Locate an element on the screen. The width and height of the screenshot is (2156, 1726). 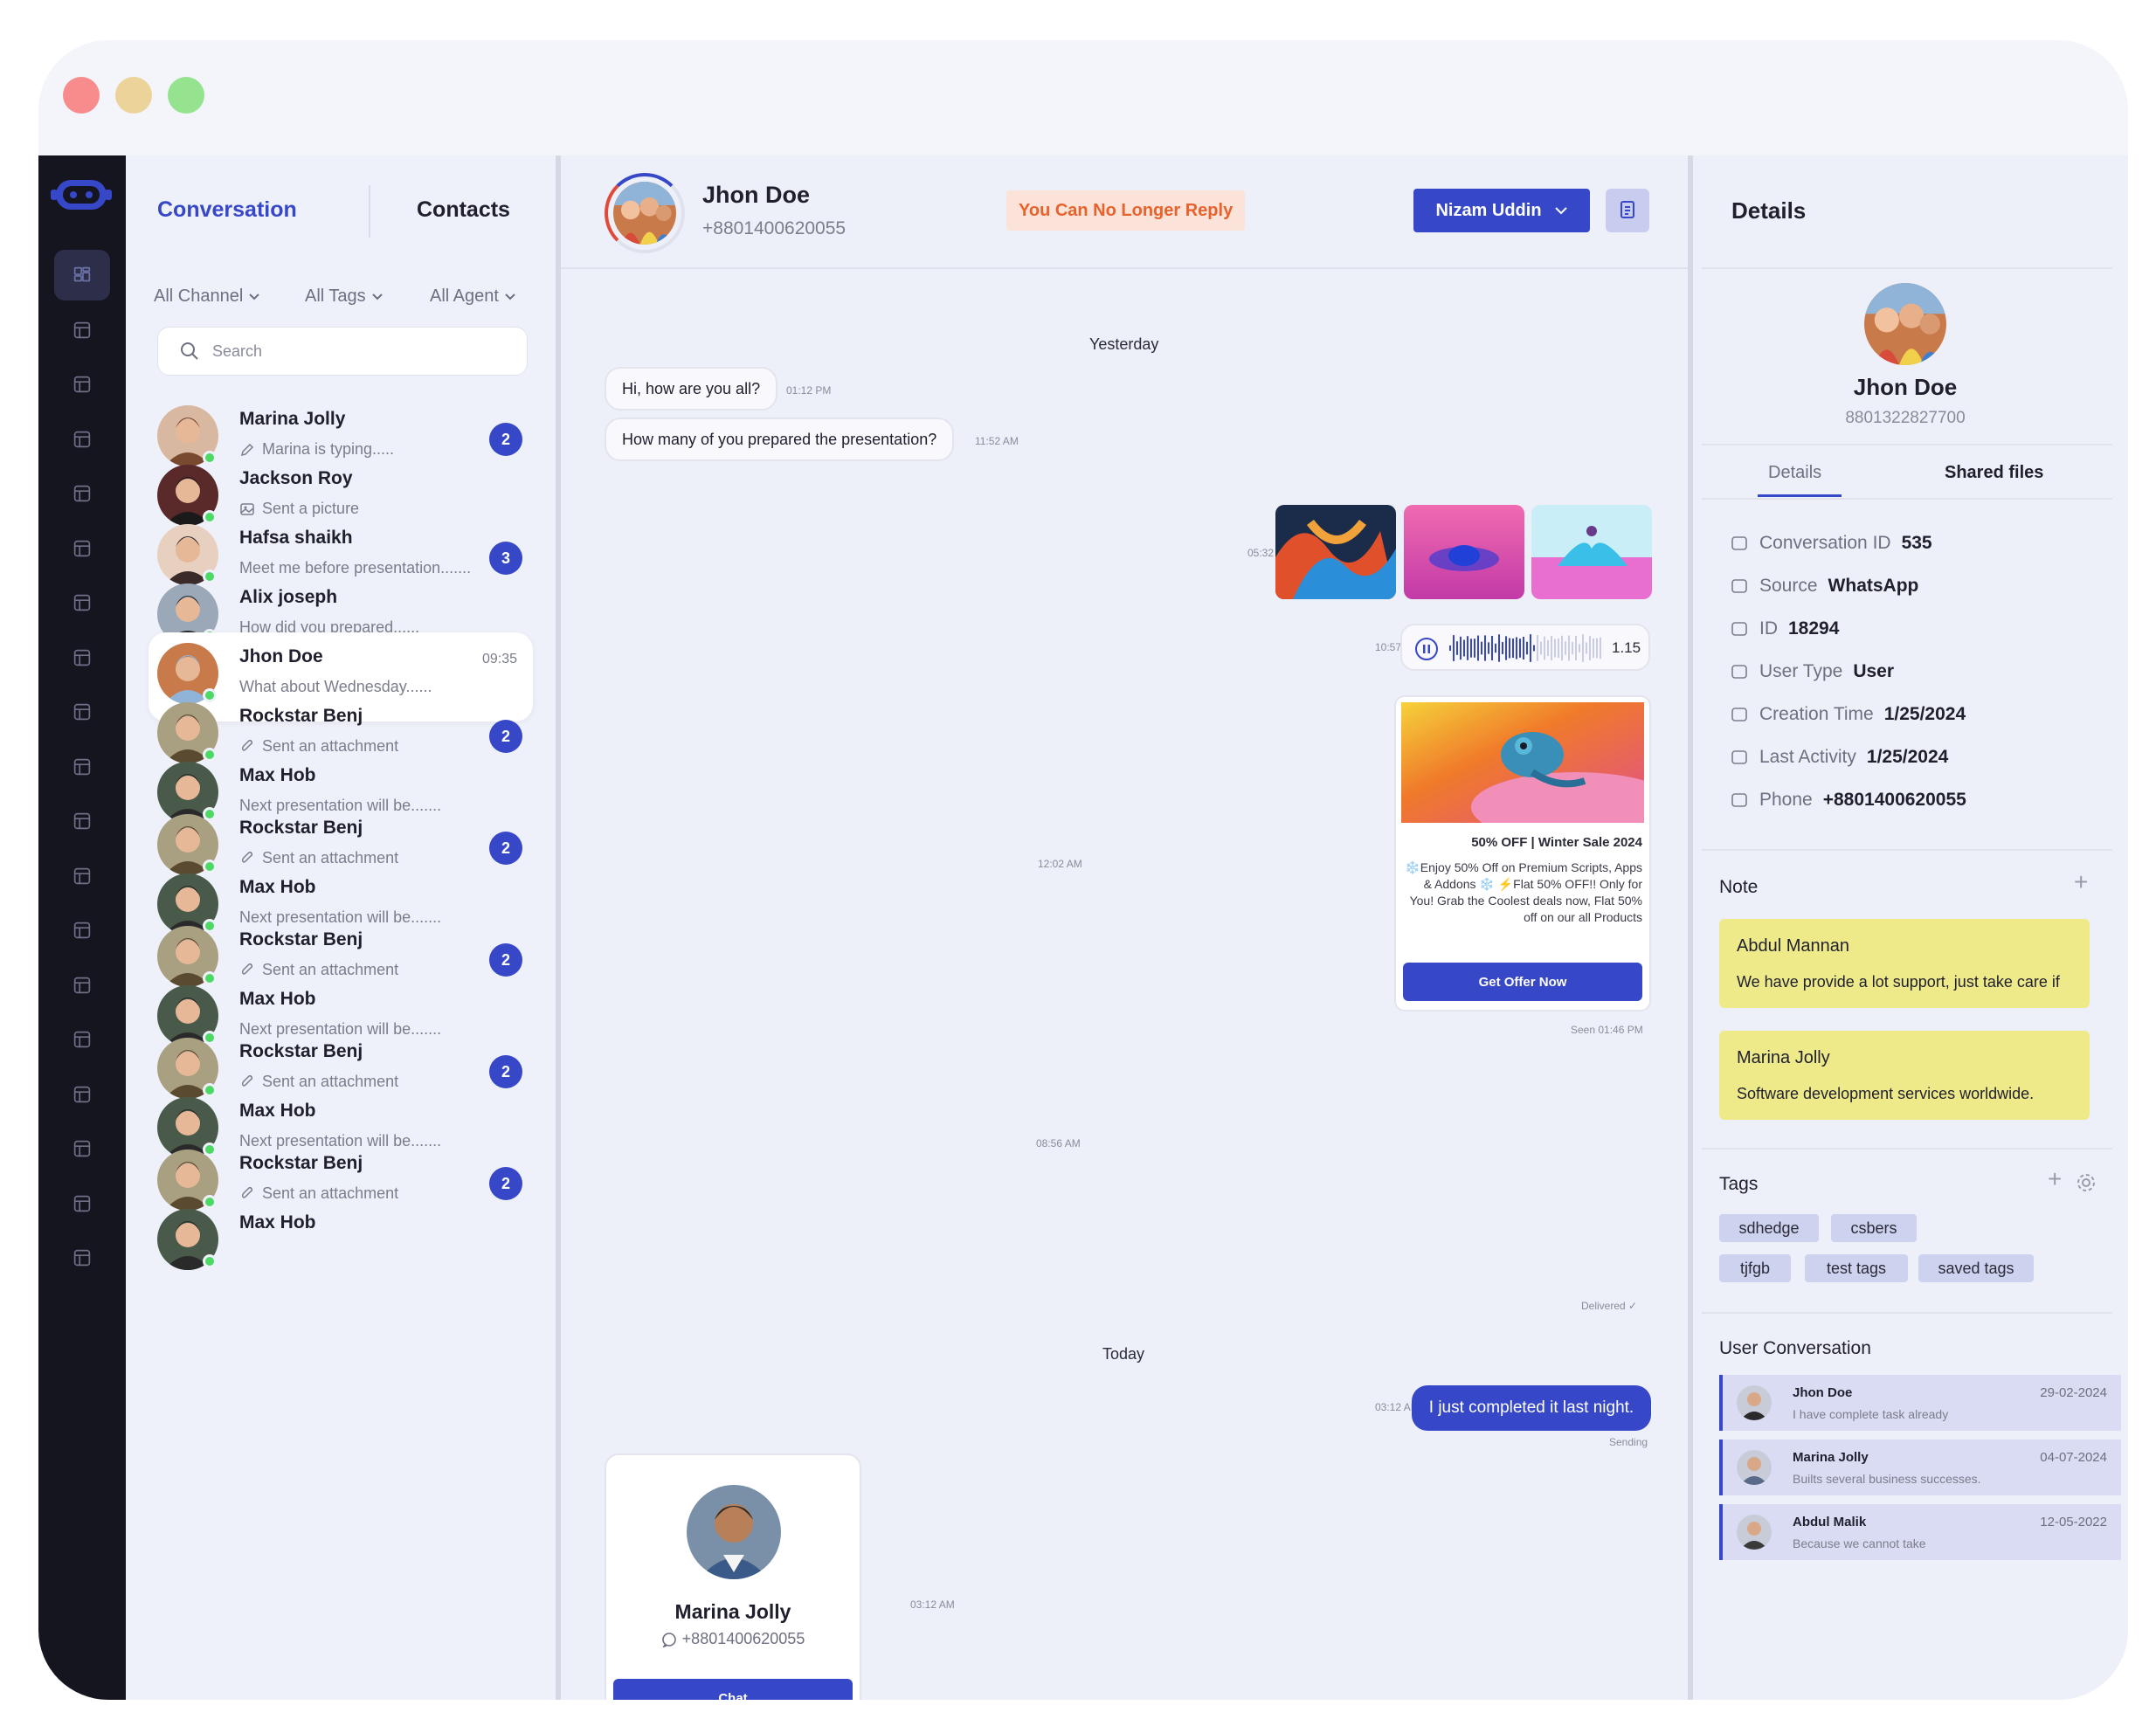
conversation-name: Rockstar Benj is located at coordinates (301, 939).